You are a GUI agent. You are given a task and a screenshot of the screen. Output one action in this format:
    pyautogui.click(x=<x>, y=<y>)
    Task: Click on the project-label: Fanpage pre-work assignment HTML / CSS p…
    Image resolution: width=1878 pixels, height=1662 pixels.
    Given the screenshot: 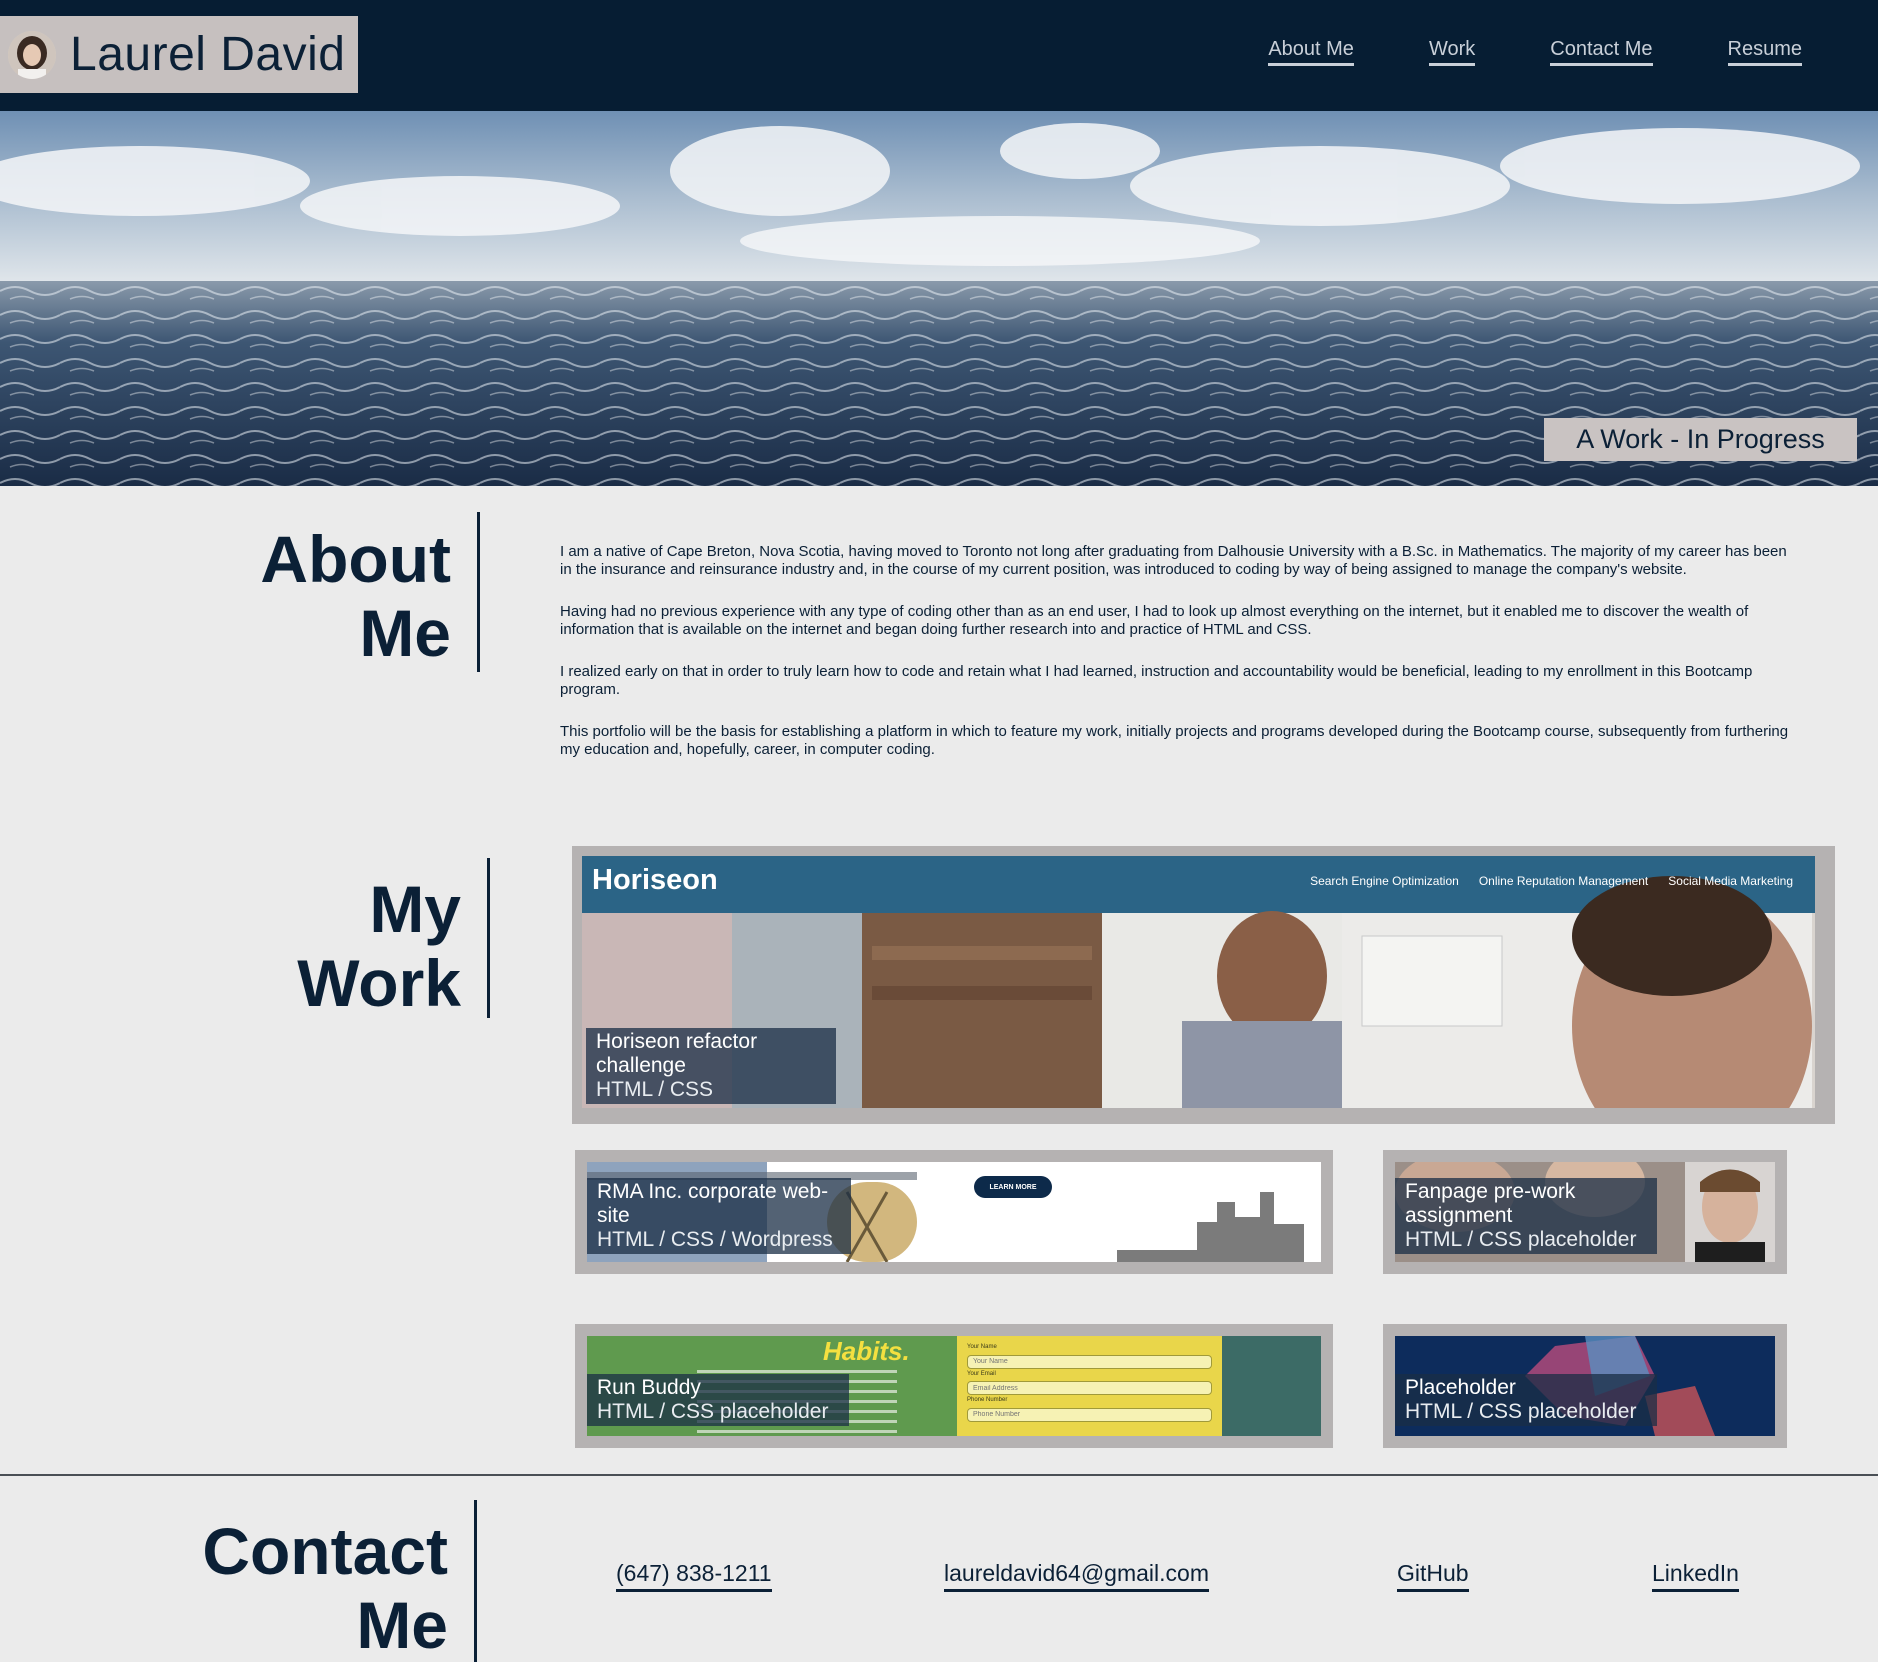 What is the action you would take?
    pyautogui.click(x=1526, y=1216)
    